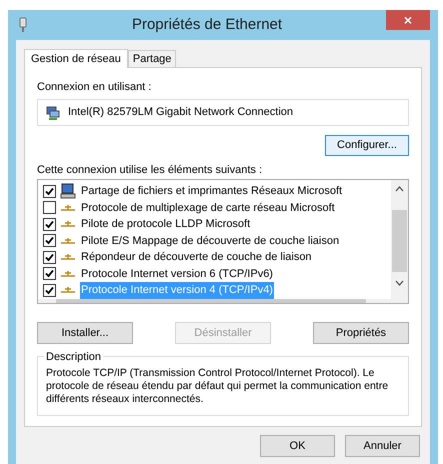  I want to click on scrollbar-thumb, so click(399, 241).